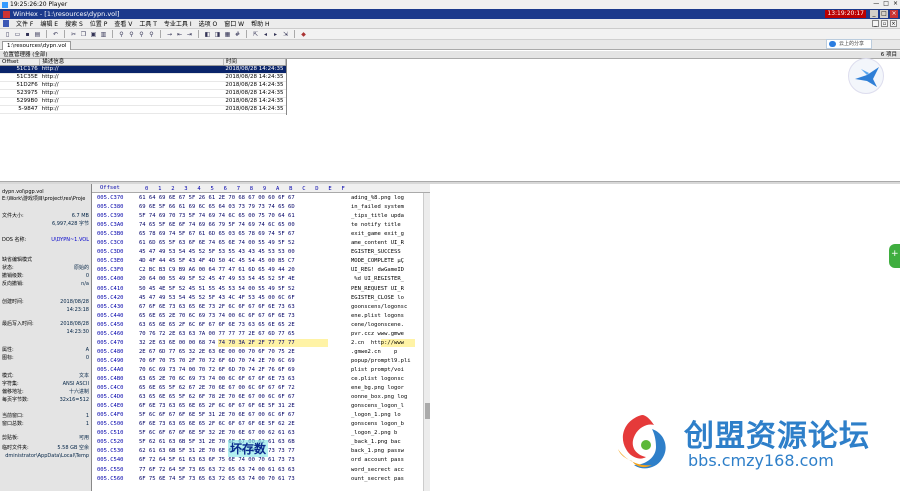  I want to click on print-icon: ▤, so click(37, 34).